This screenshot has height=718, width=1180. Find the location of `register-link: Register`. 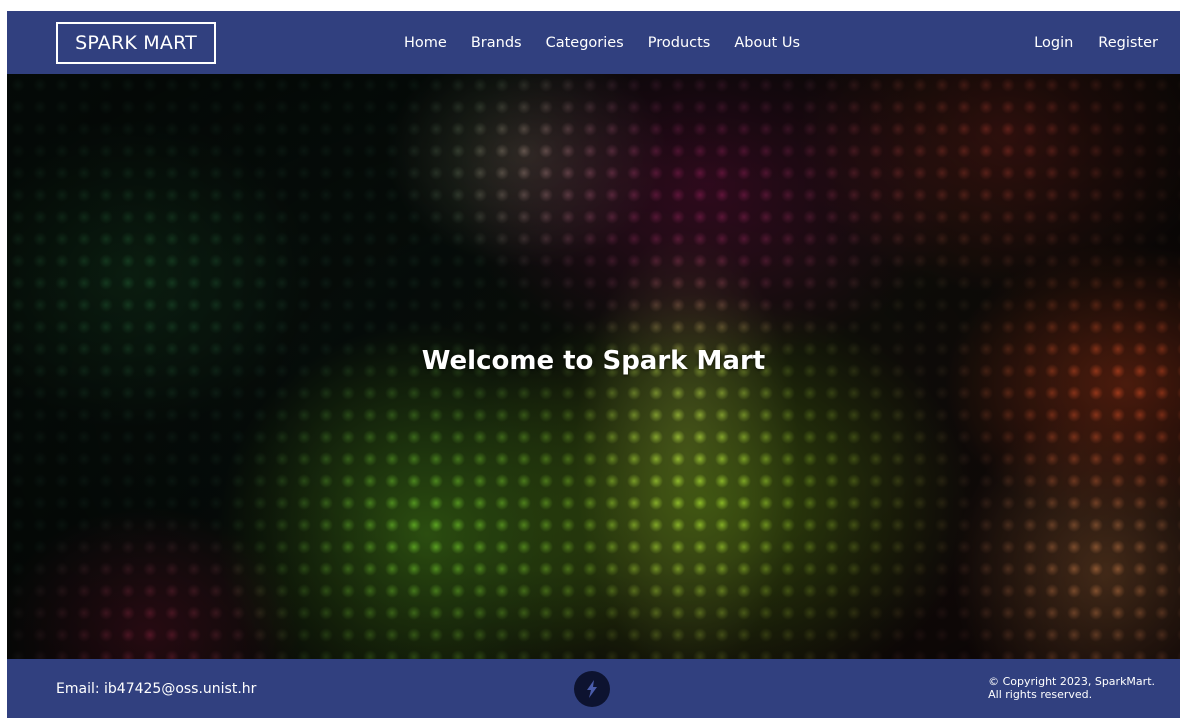

register-link: Register is located at coordinates (1128, 43).